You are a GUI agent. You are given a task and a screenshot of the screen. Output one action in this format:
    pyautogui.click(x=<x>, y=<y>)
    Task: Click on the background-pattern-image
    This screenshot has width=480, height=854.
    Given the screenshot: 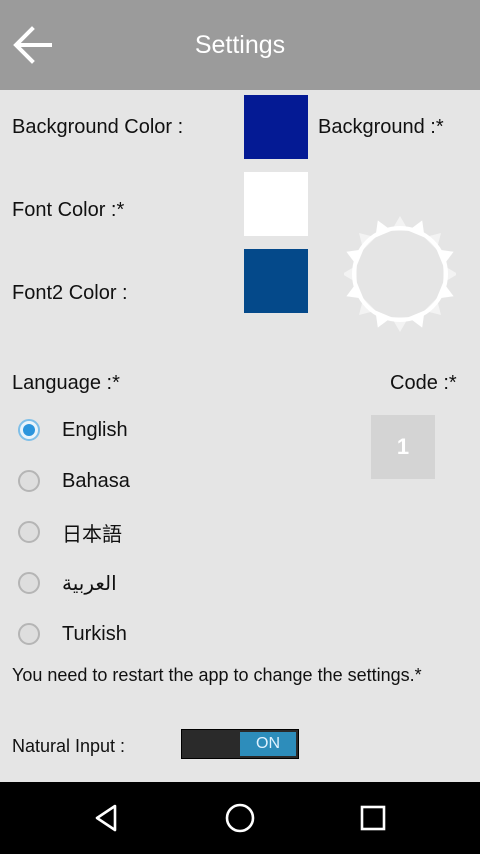 What is the action you would take?
    pyautogui.click(x=400, y=274)
    